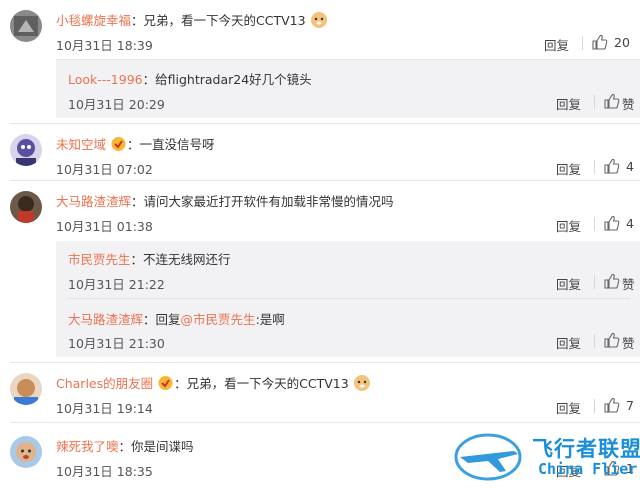  Describe the element at coordinates (233, 79) in the screenshot. I see `comment-text: 给flightradar24好几个镜头` at that location.